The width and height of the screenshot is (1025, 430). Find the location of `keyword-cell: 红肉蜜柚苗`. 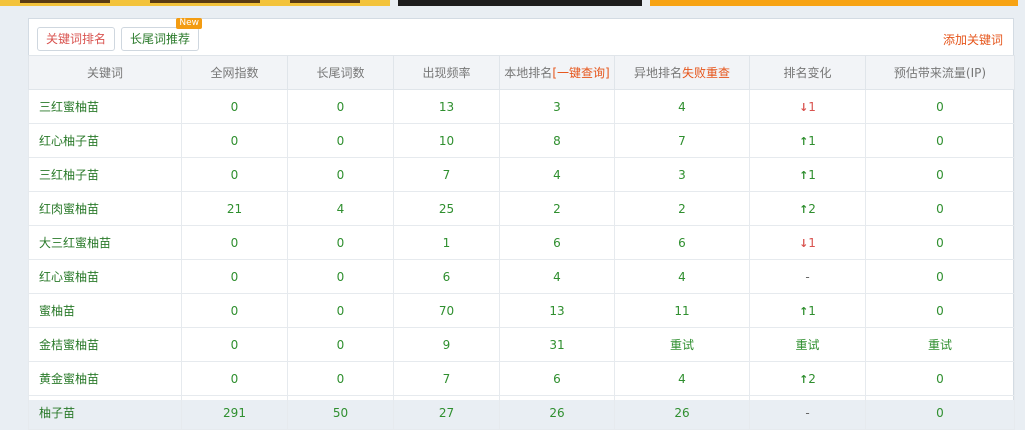

keyword-cell: 红肉蜜柚苗 is located at coordinates (105, 208).